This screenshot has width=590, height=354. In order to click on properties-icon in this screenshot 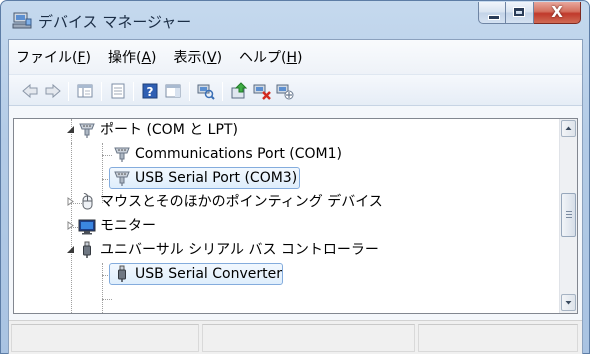, I will do `click(118, 91)`.